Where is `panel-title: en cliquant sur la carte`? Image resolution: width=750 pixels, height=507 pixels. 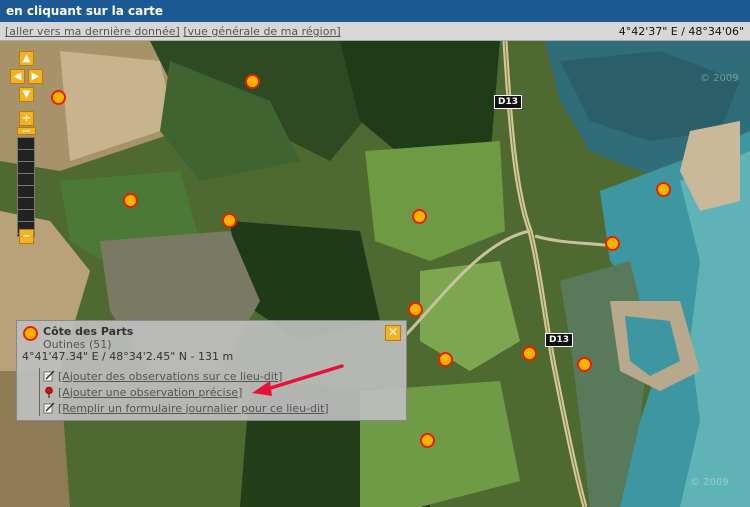 panel-title: en cliquant sur la carte is located at coordinates (375, 11).